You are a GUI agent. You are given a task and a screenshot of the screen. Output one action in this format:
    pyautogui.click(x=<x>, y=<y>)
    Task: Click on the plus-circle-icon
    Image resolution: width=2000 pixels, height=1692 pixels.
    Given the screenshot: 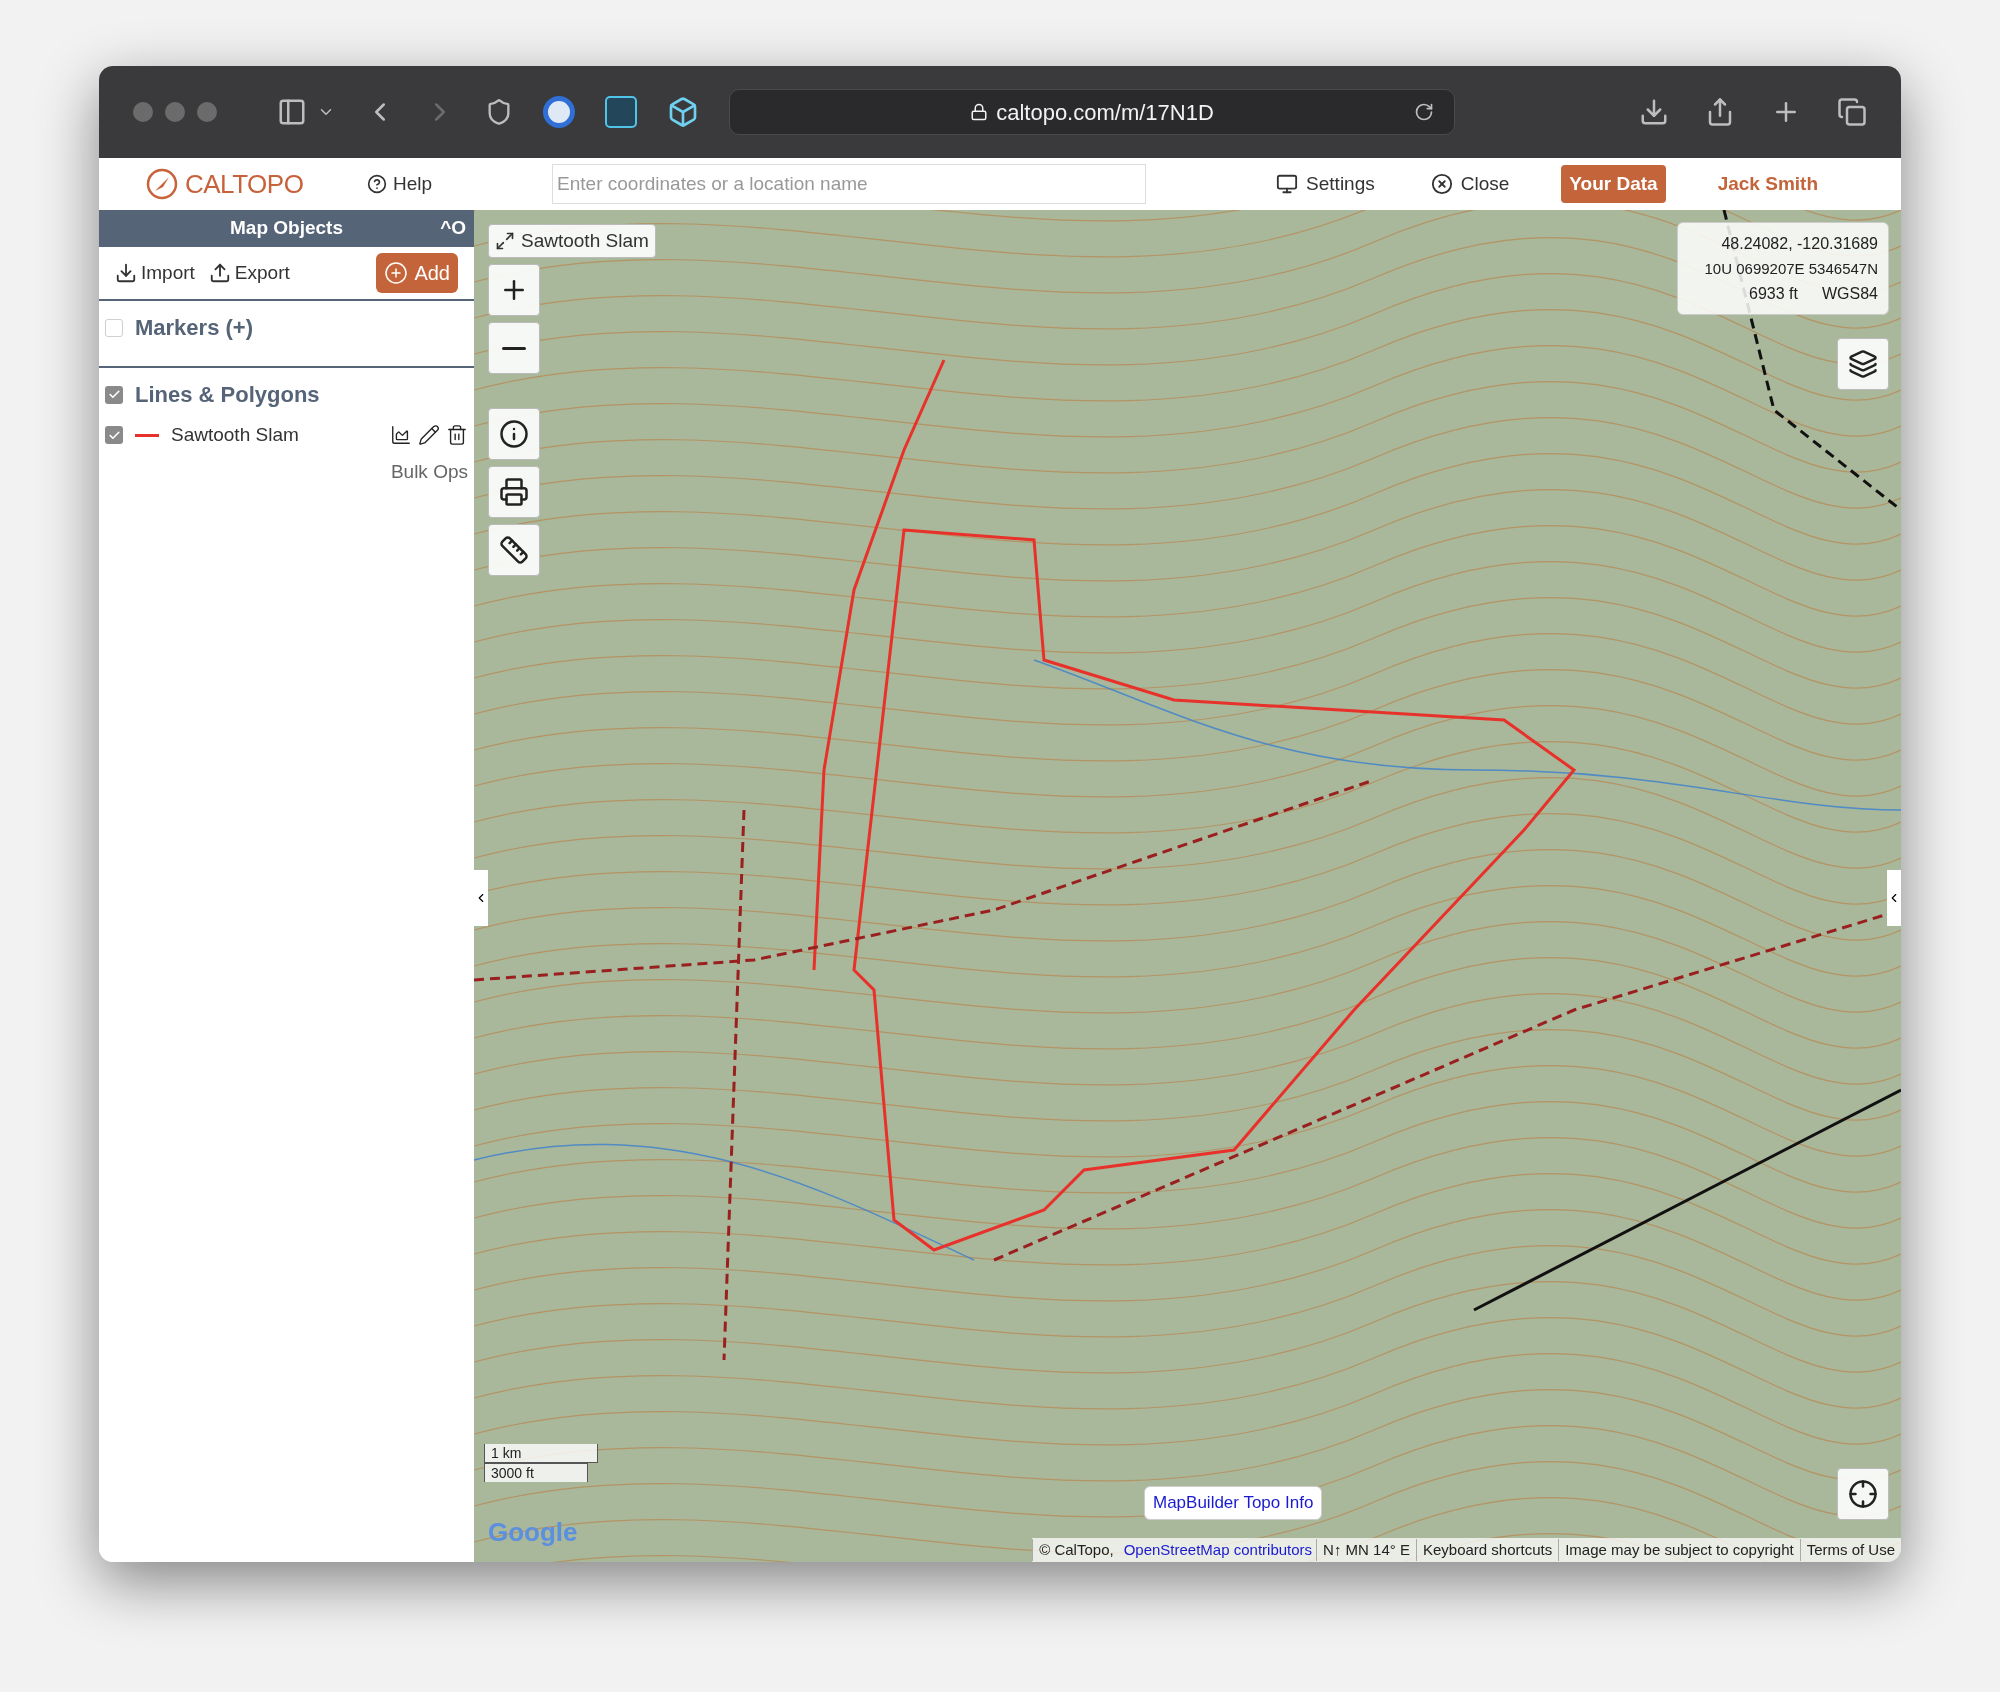 What is the action you would take?
    pyautogui.click(x=396, y=273)
    